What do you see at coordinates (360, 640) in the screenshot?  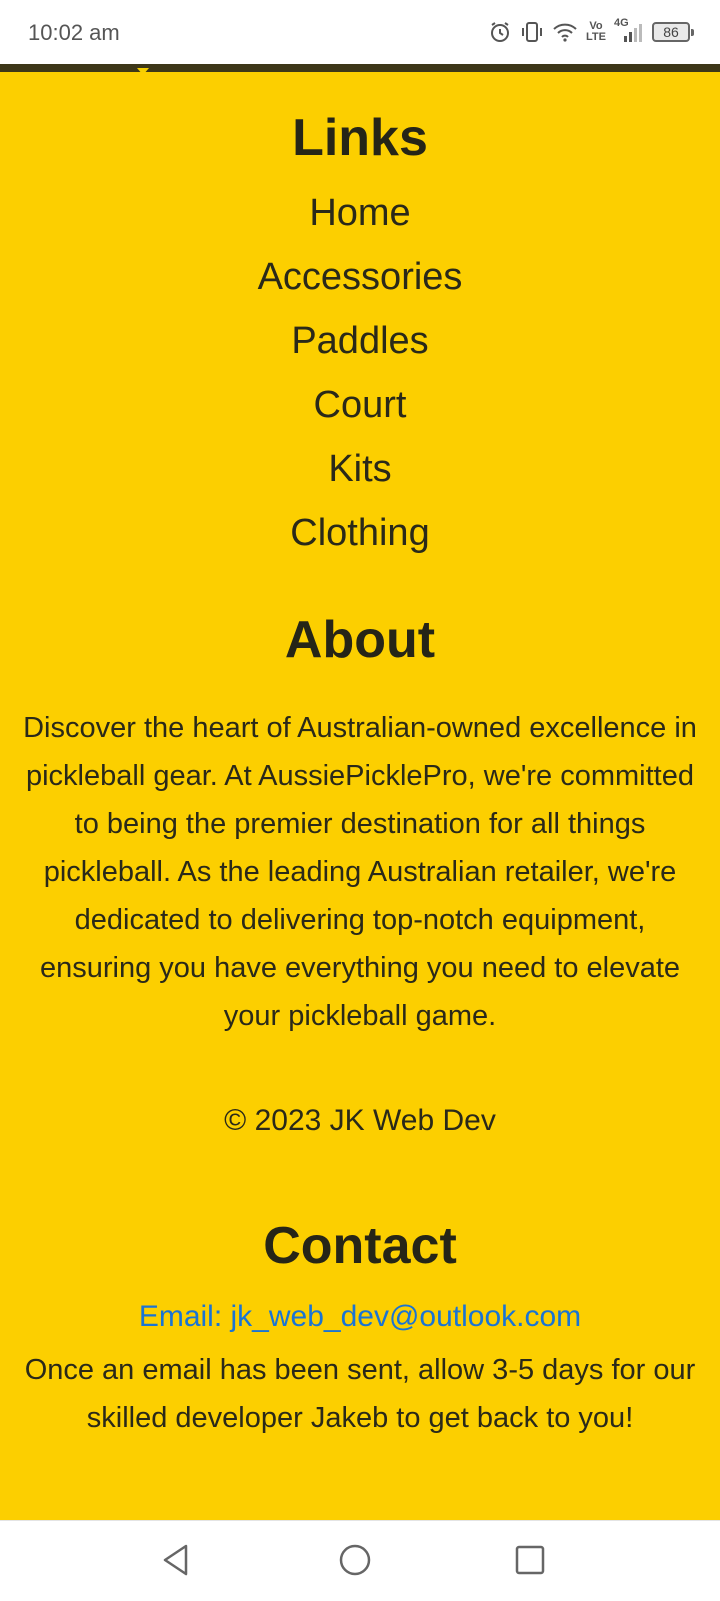 I see `about-heading: About` at bounding box center [360, 640].